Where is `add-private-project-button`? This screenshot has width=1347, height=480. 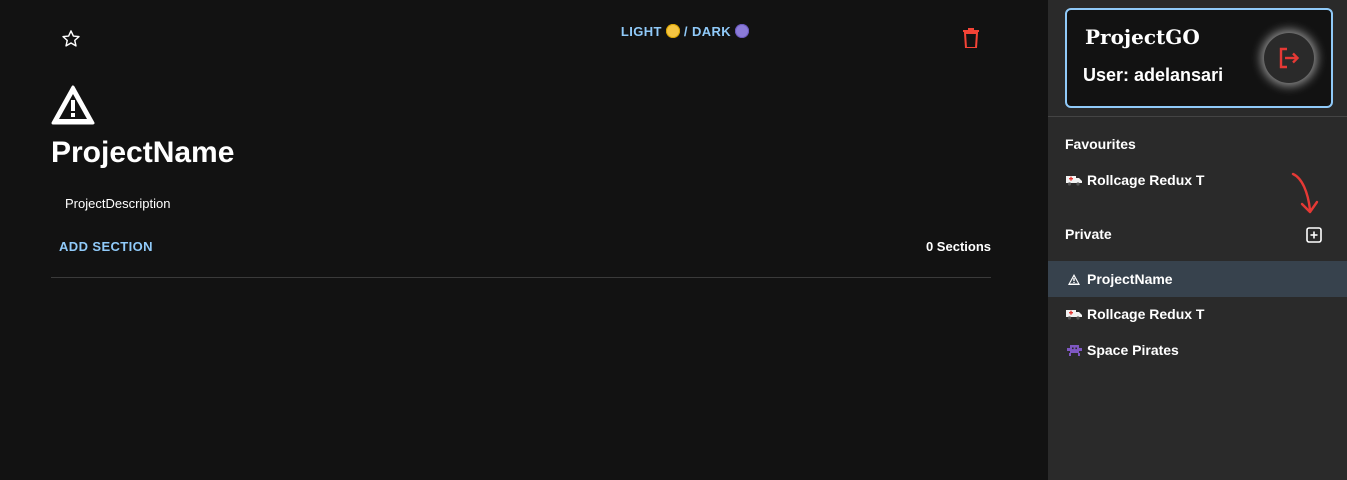 add-private-project-button is located at coordinates (1314, 235).